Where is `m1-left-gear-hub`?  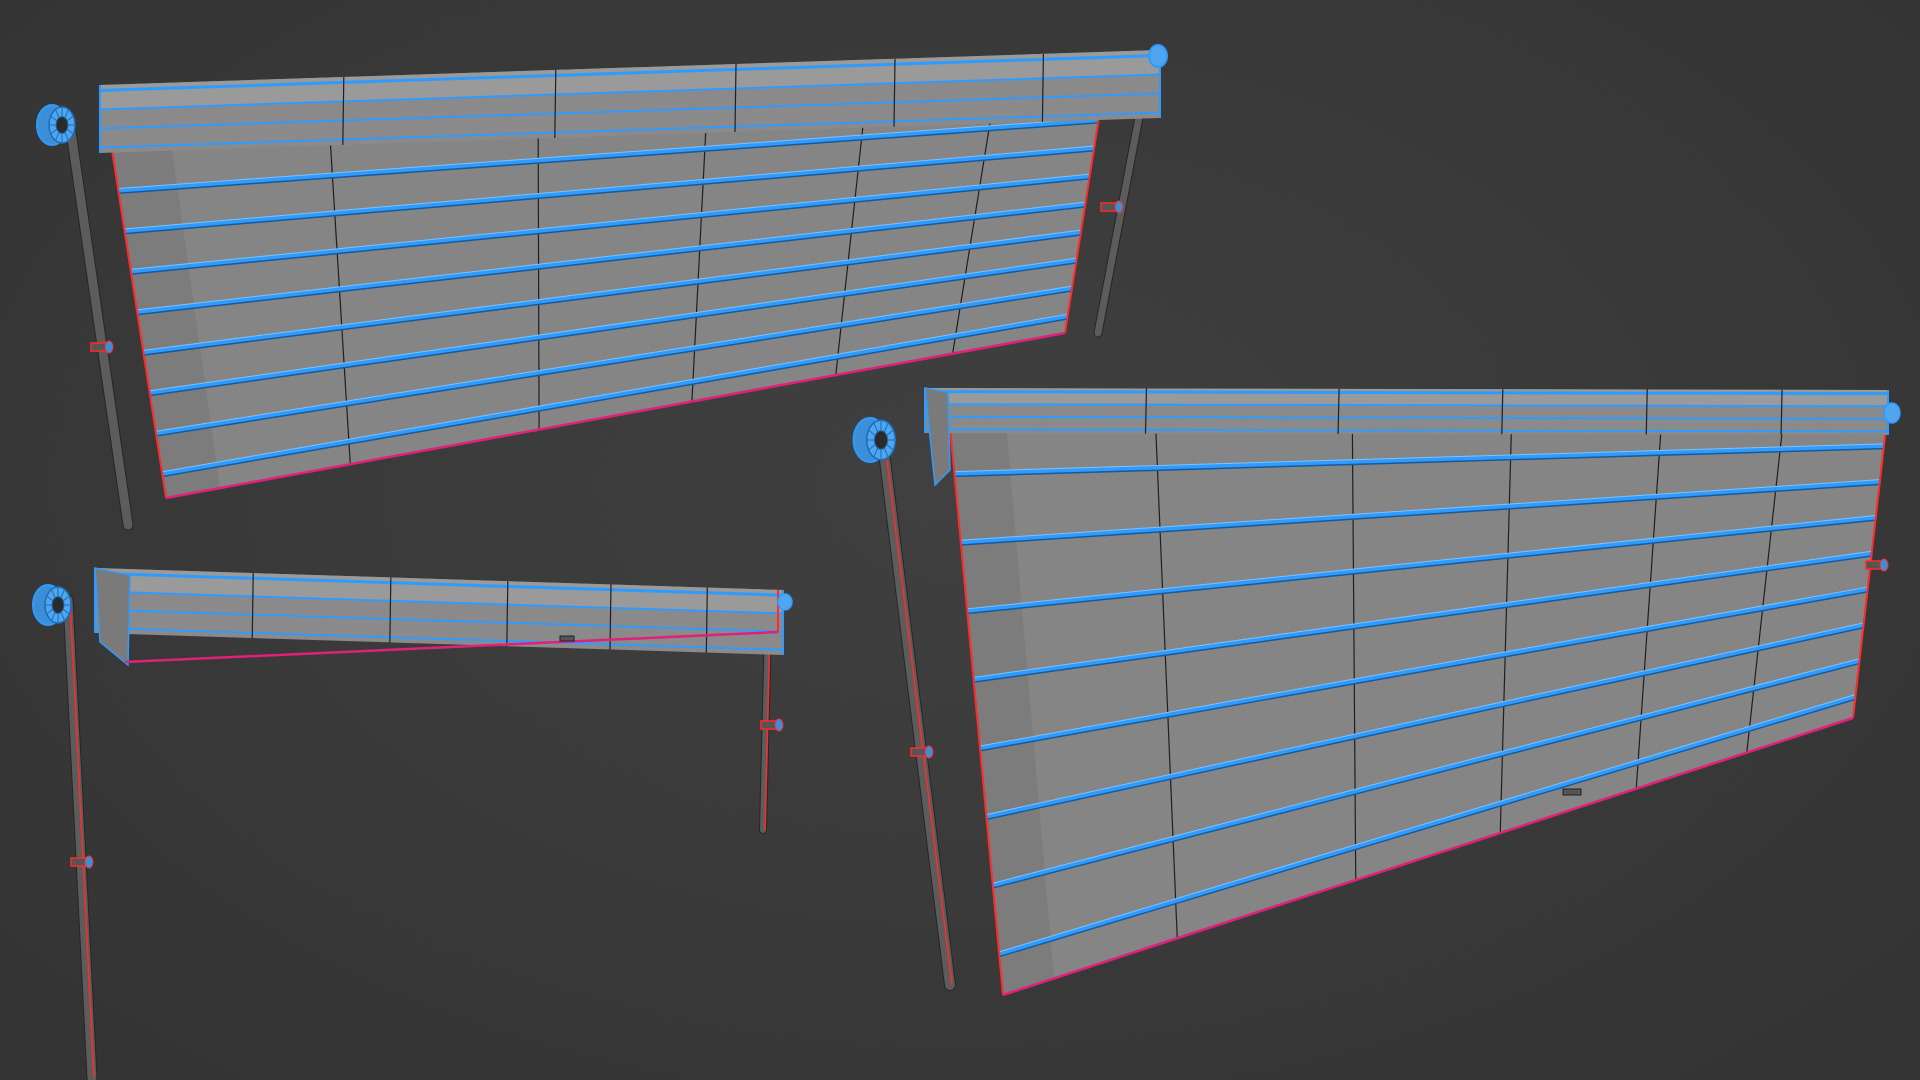 m1-left-gear-hub is located at coordinates (62, 125).